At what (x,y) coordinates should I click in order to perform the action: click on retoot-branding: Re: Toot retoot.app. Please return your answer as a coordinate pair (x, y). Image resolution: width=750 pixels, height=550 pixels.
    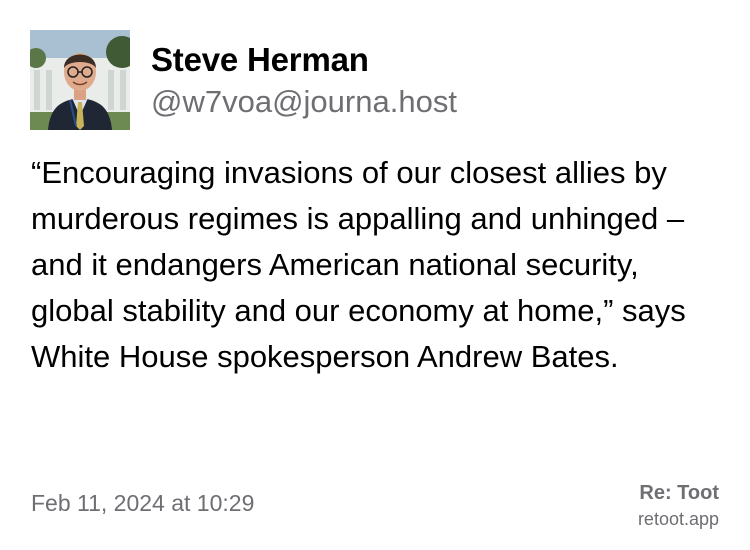
    Looking at the image, I should click on (678, 506).